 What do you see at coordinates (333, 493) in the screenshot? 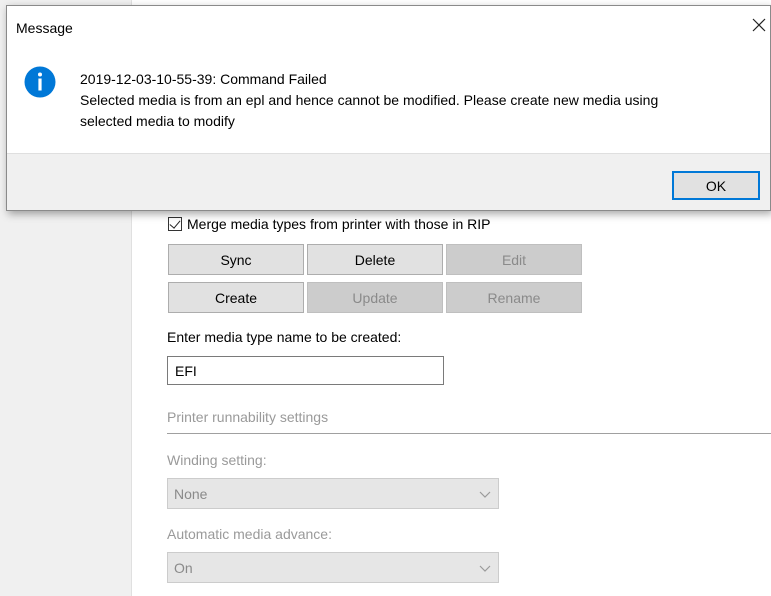
I see `winding-select: None` at bounding box center [333, 493].